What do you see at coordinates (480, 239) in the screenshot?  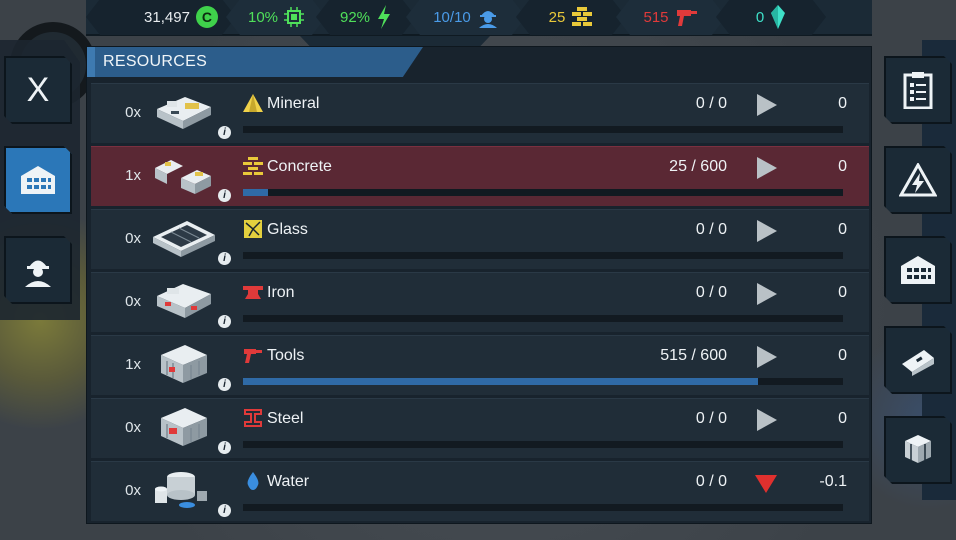 I see `resource-row-glass: 0x i Glass 0 / 0 0` at bounding box center [480, 239].